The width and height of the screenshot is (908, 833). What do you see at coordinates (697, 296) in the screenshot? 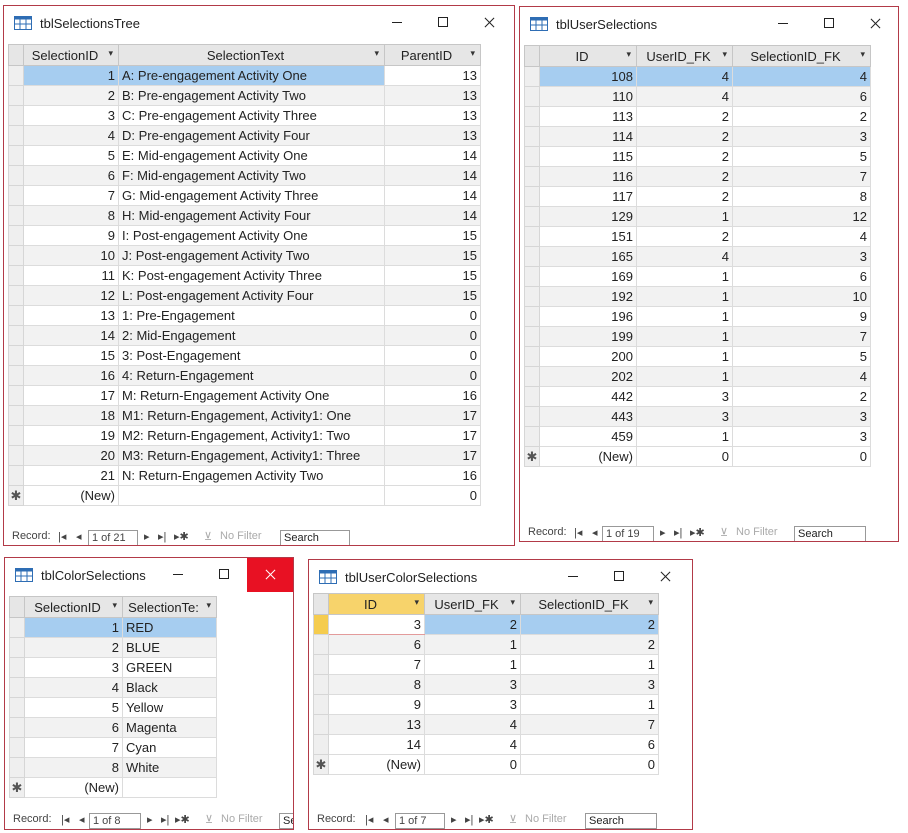
I see `table-row: 192 1 10` at bounding box center [697, 296].